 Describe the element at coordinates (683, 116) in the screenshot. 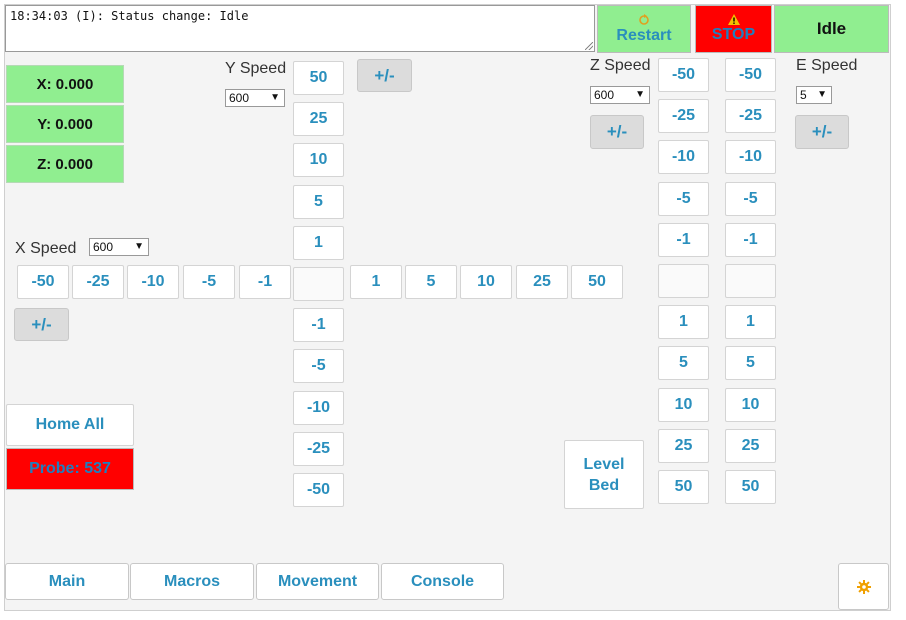

I see `z-jog-button: -25` at that location.